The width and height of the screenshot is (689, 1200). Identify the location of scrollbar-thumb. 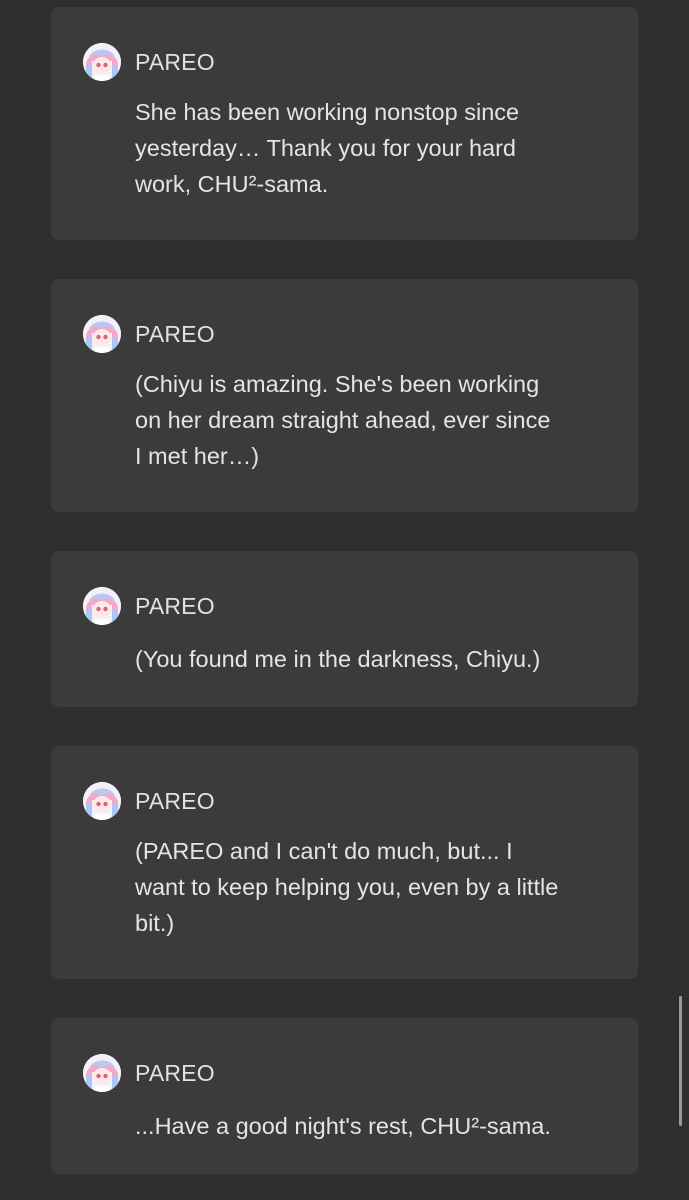
(680, 1061).